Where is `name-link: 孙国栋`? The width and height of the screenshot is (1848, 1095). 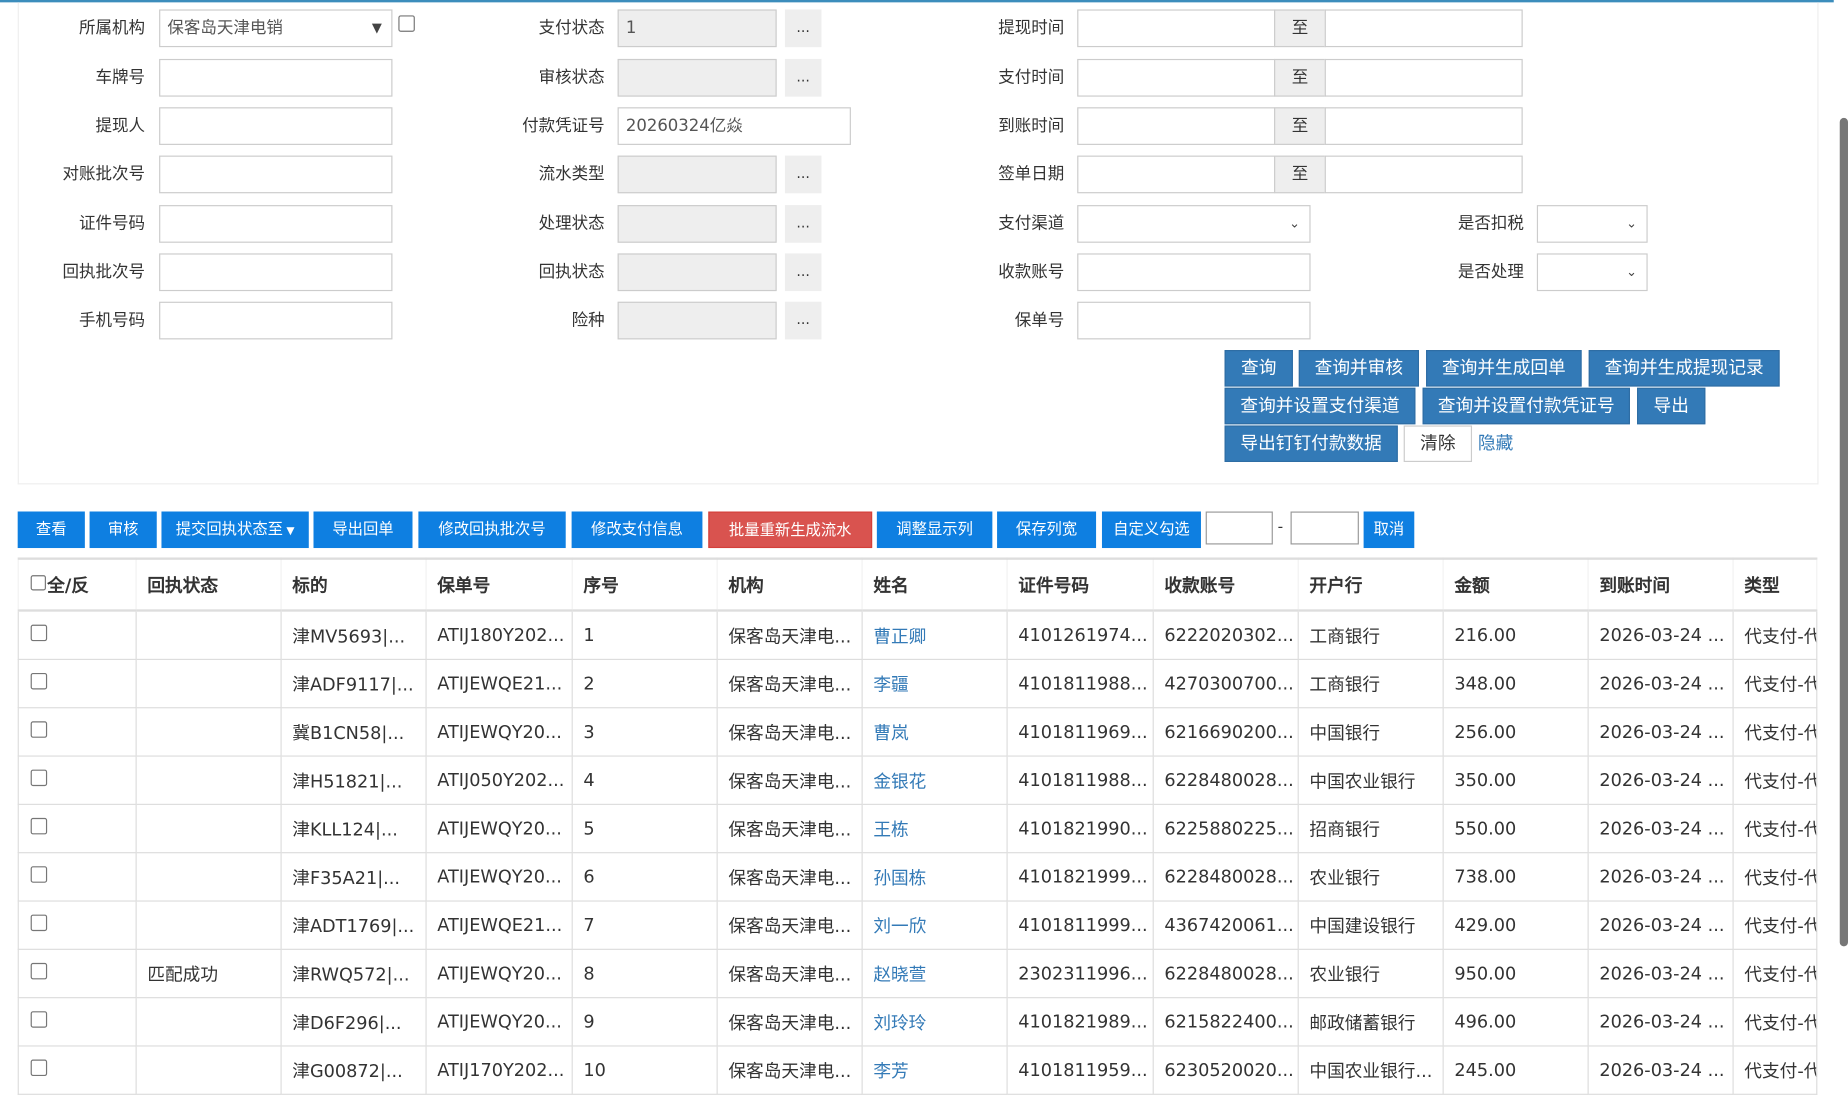
name-link: 孙国栋 is located at coordinates (934, 877).